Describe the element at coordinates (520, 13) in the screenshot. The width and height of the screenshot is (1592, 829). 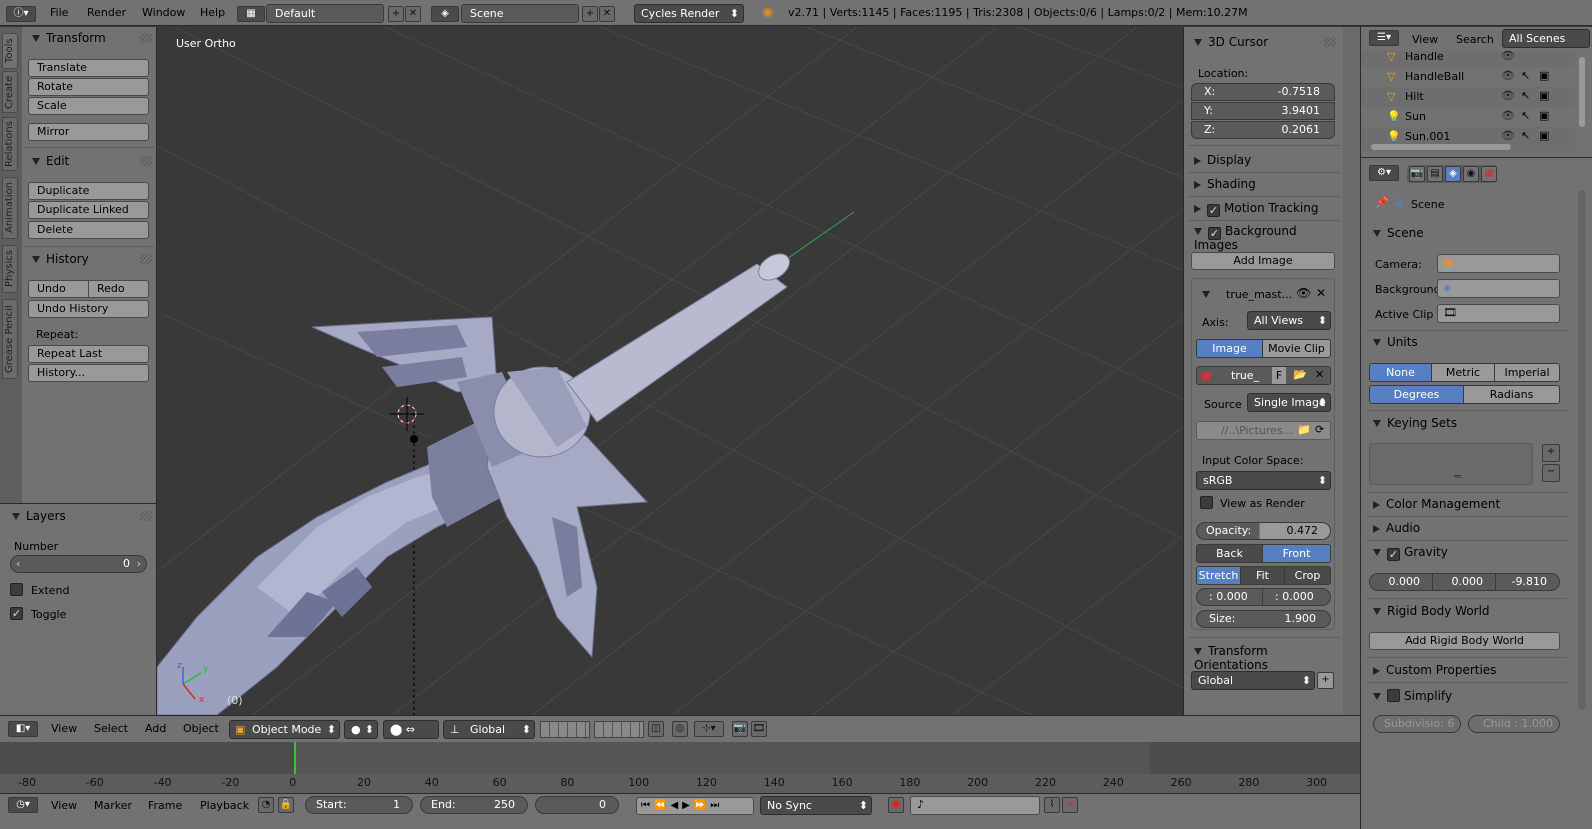
I see `scene-field: Scene` at that location.